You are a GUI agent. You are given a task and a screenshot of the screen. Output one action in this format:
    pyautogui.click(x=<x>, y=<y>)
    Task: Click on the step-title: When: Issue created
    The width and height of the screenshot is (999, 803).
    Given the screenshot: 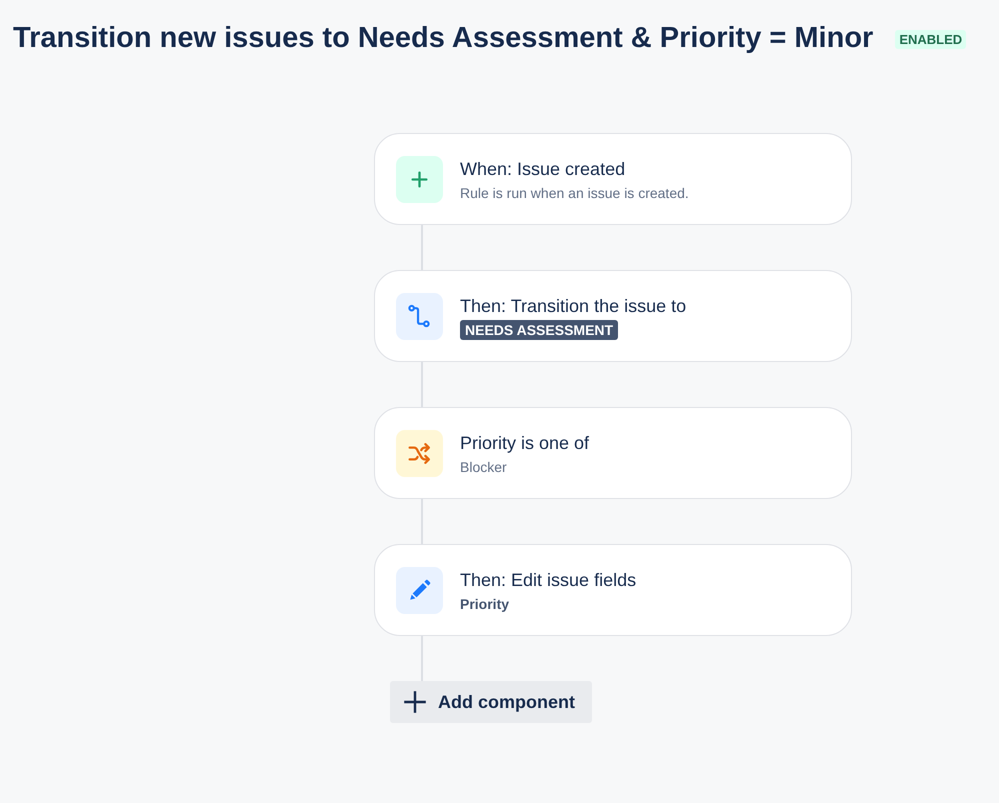 What is the action you would take?
    pyautogui.click(x=543, y=169)
    